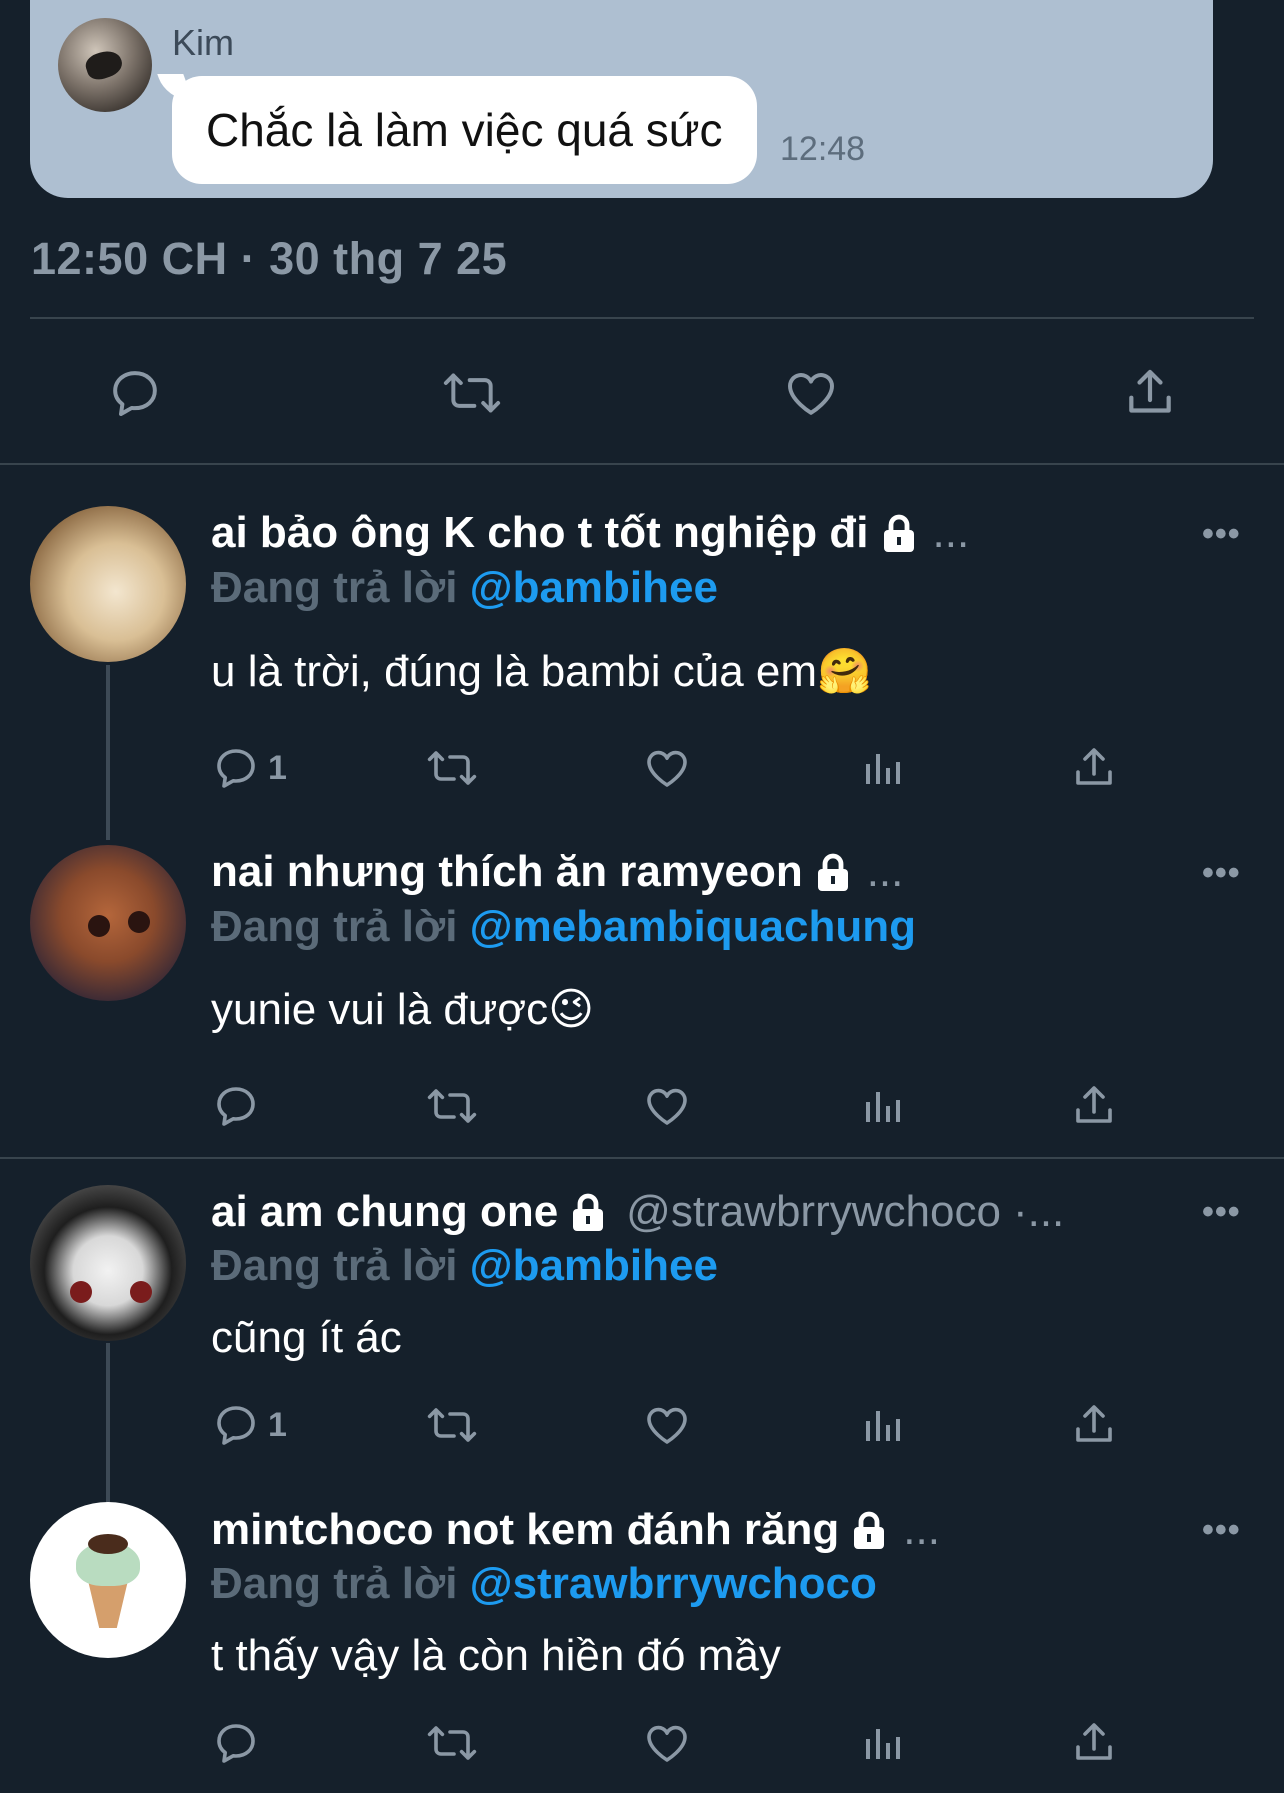 The width and height of the screenshot is (1284, 1793). I want to click on reply-text: u là trời, đúng là bambi của em🤗, so click(541, 671).